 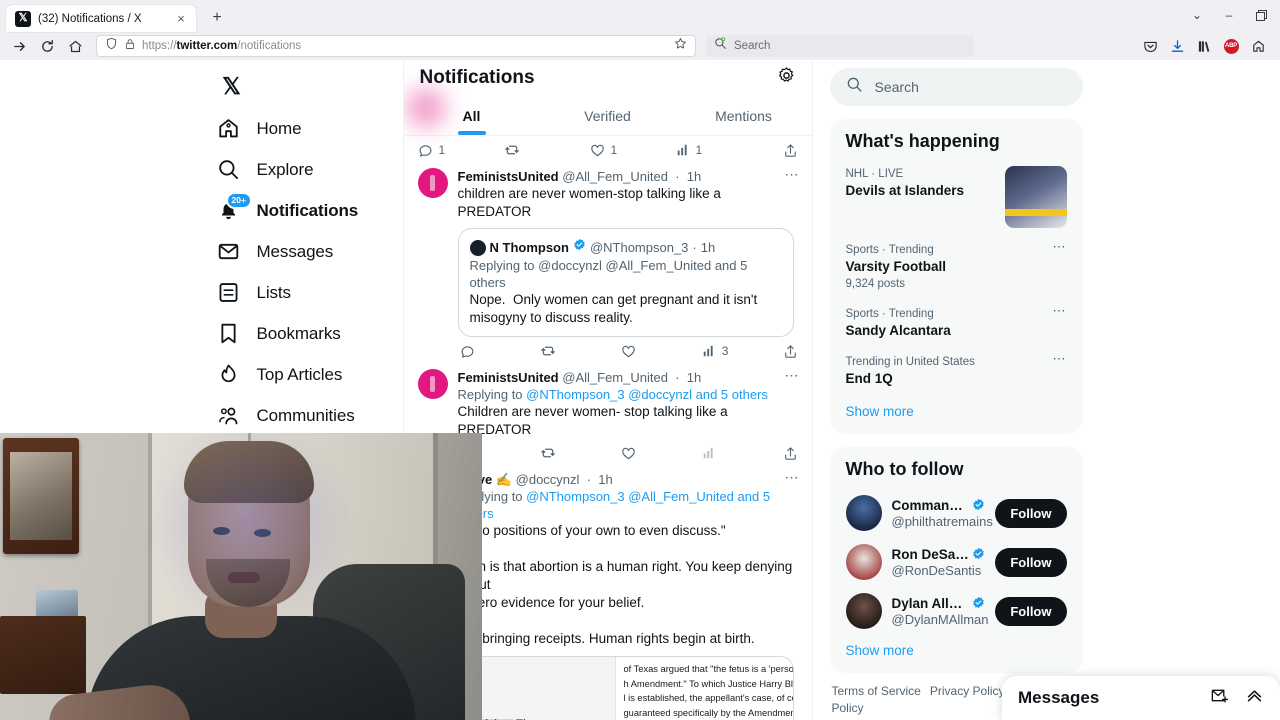 What do you see at coordinates (1261, 15) in the screenshot?
I see `restore-icon` at bounding box center [1261, 15].